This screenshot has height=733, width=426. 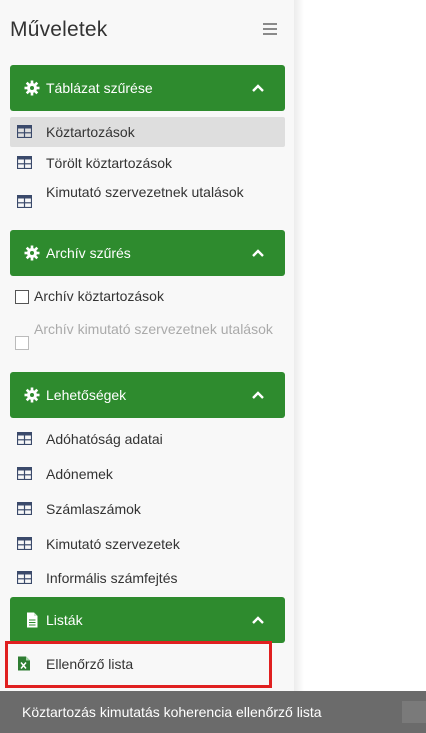 I want to click on sidebar-item-adohatosag-adatai: Adóhatóság adatai, so click(x=147, y=439).